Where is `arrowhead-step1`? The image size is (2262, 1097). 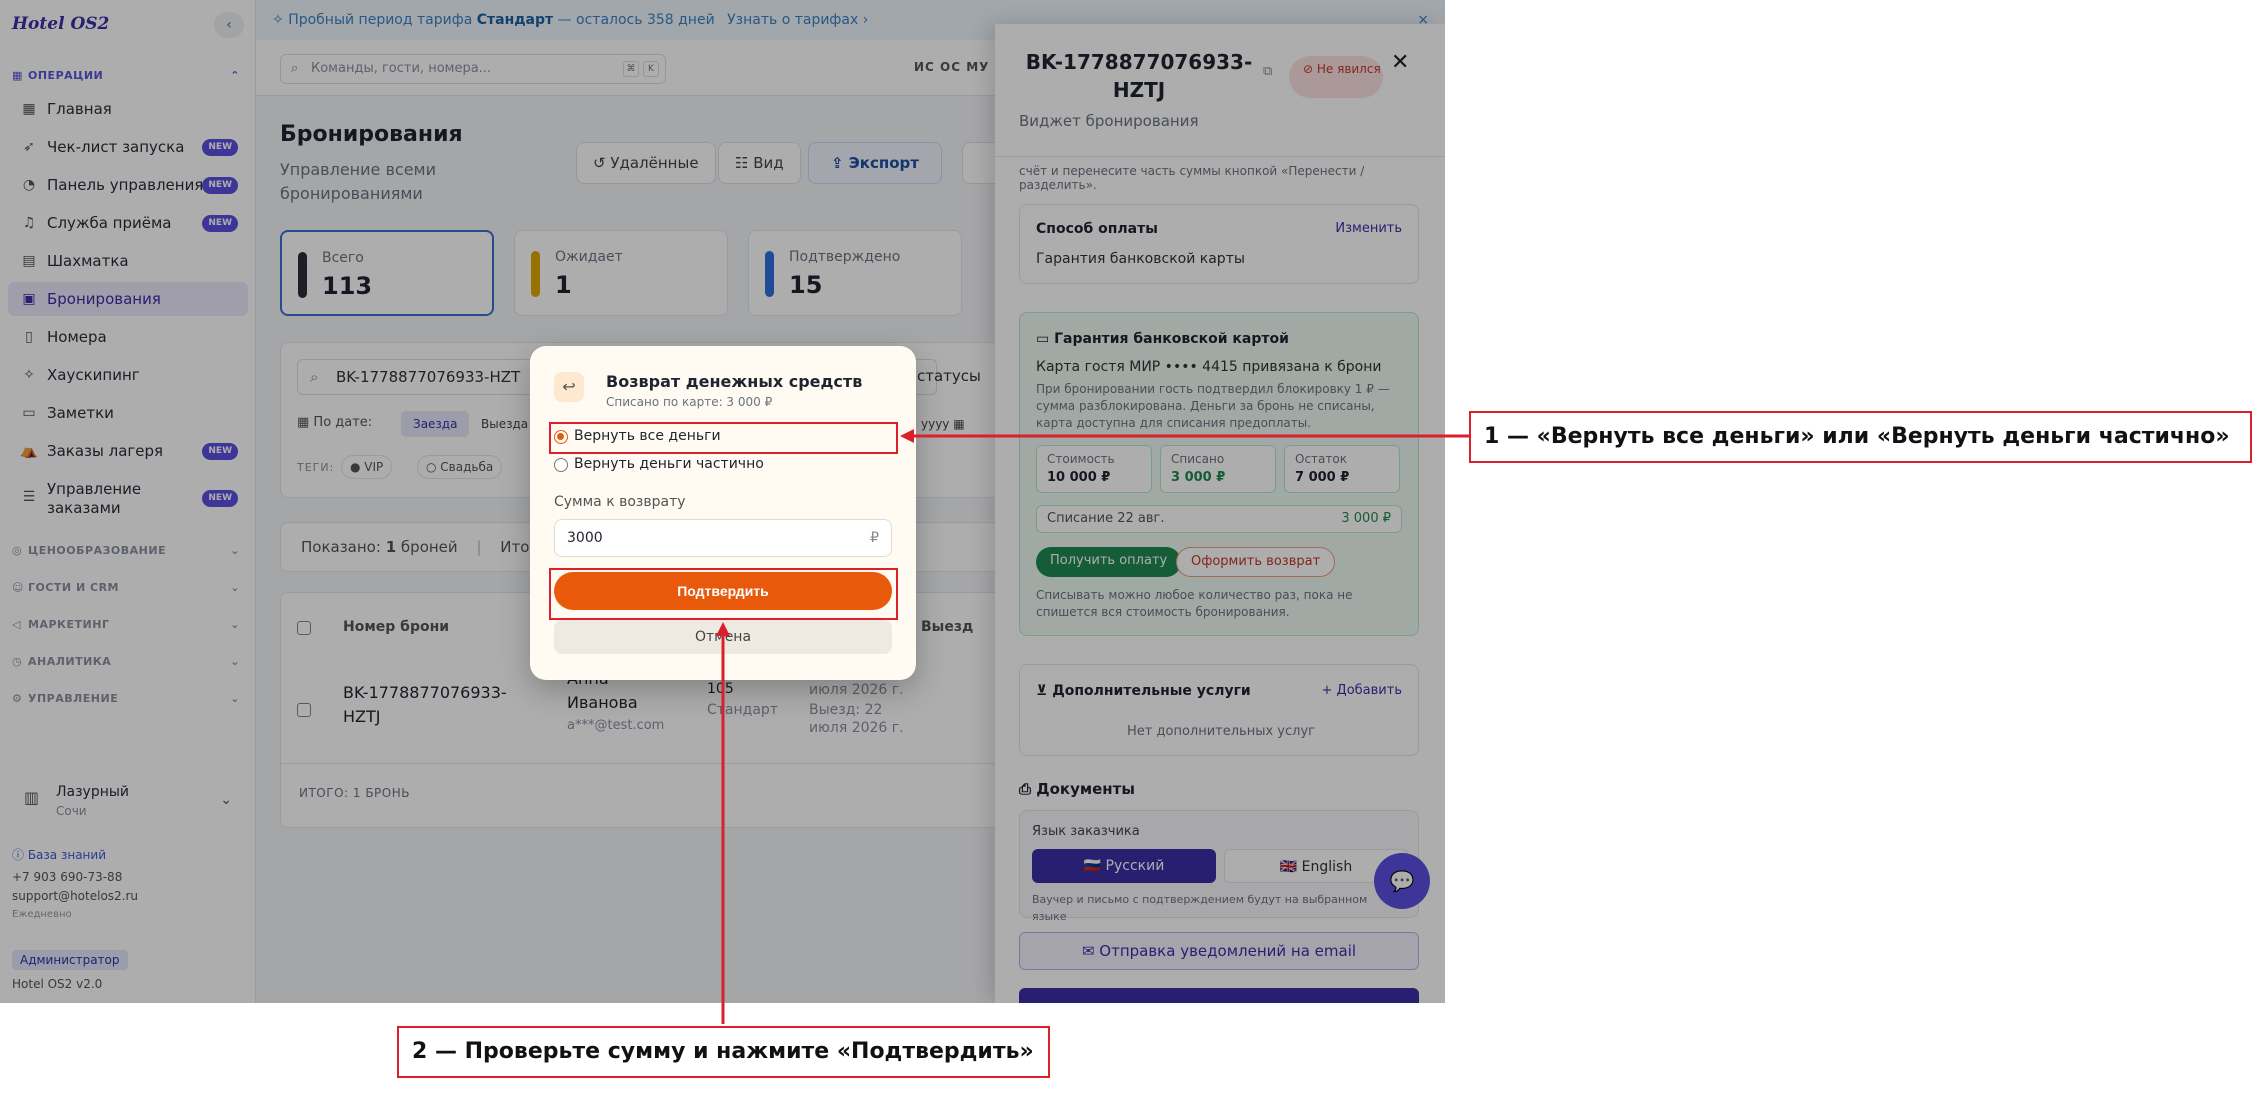
arrowhead-step1 is located at coordinates (907, 436).